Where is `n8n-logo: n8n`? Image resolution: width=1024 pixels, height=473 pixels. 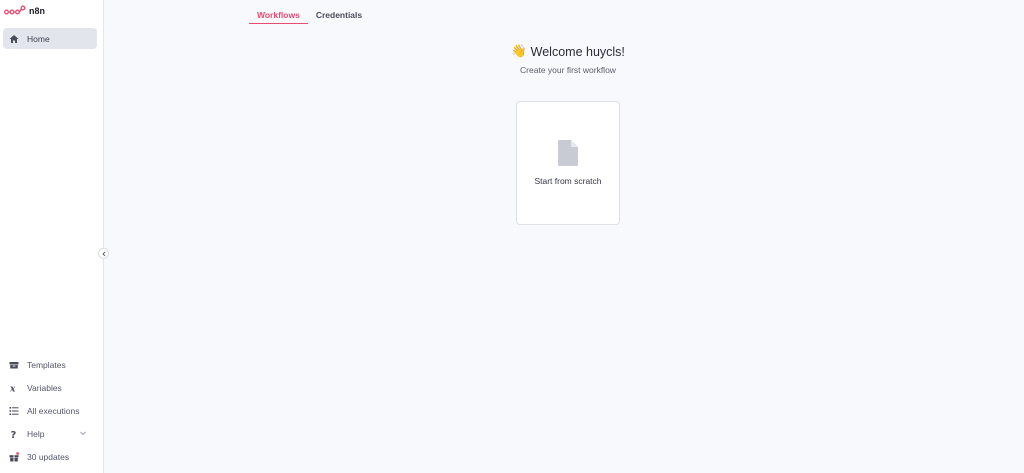 n8n-logo: n8n is located at coordinates (24, 11).